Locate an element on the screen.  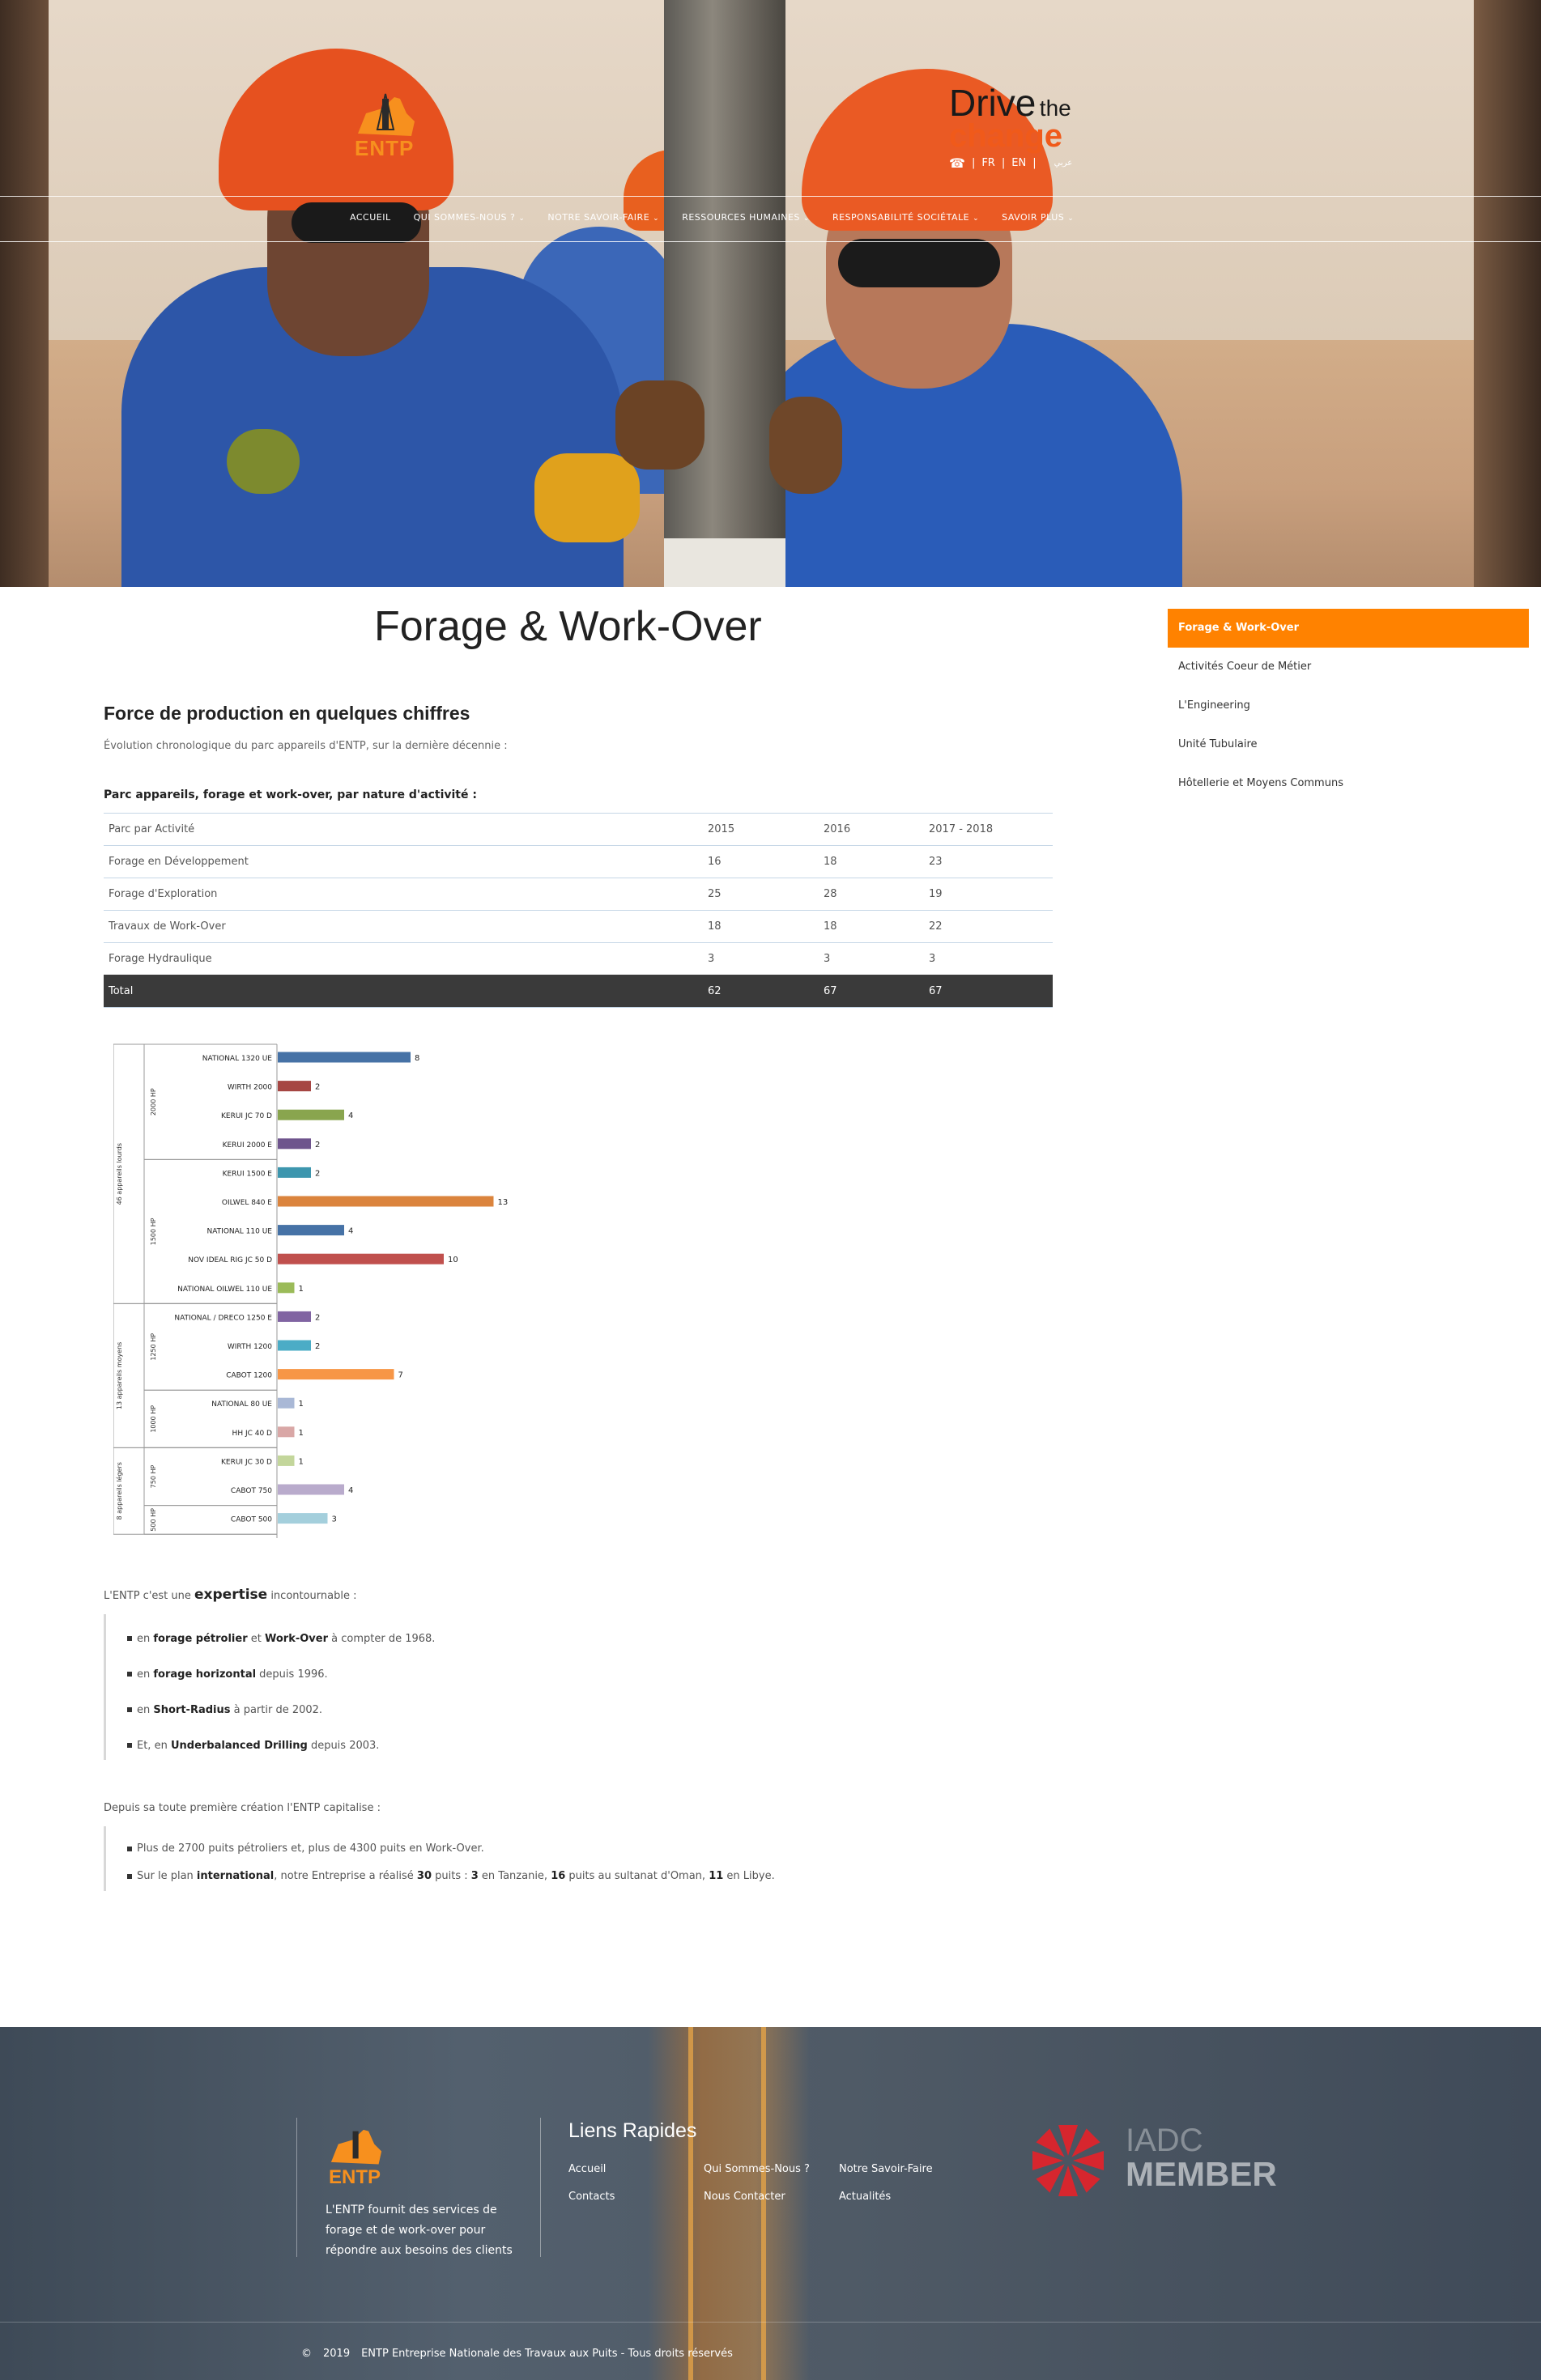
chart-value-label: 7 is located at coordinates (400, 1375).